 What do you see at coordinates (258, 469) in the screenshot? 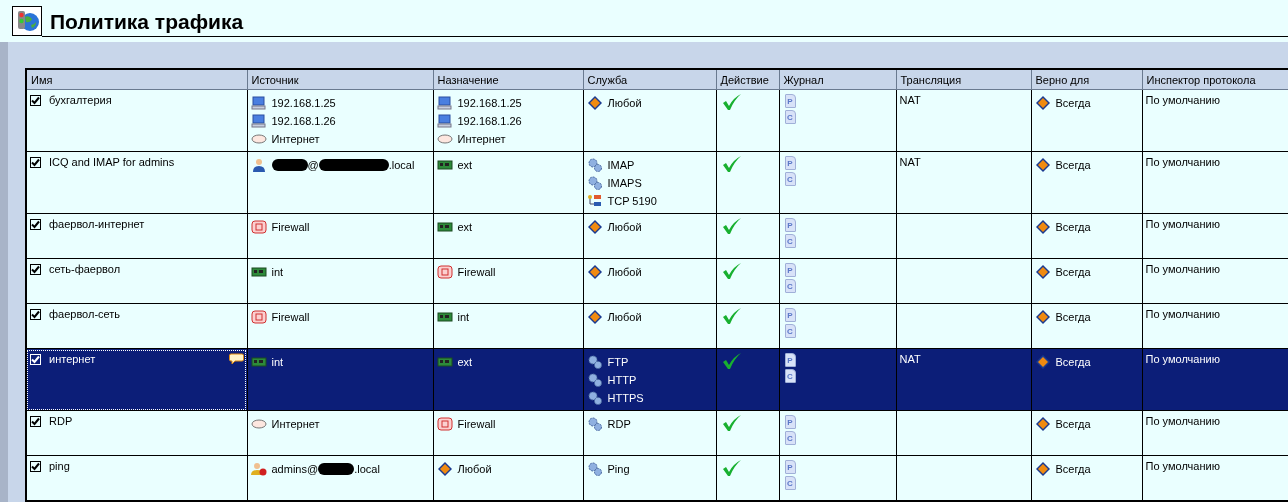
I see `users-icon` at bounding box center [258, 469].